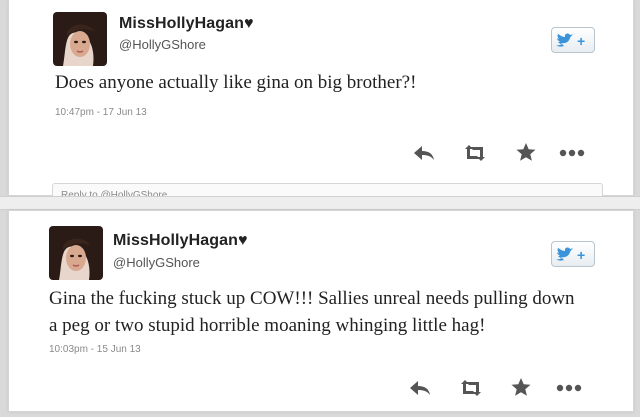 This screenshot has height=417, width=640. Describe the element at coordinates (320, 203) in the screenshot. I see `screenshot-divider` at that location.